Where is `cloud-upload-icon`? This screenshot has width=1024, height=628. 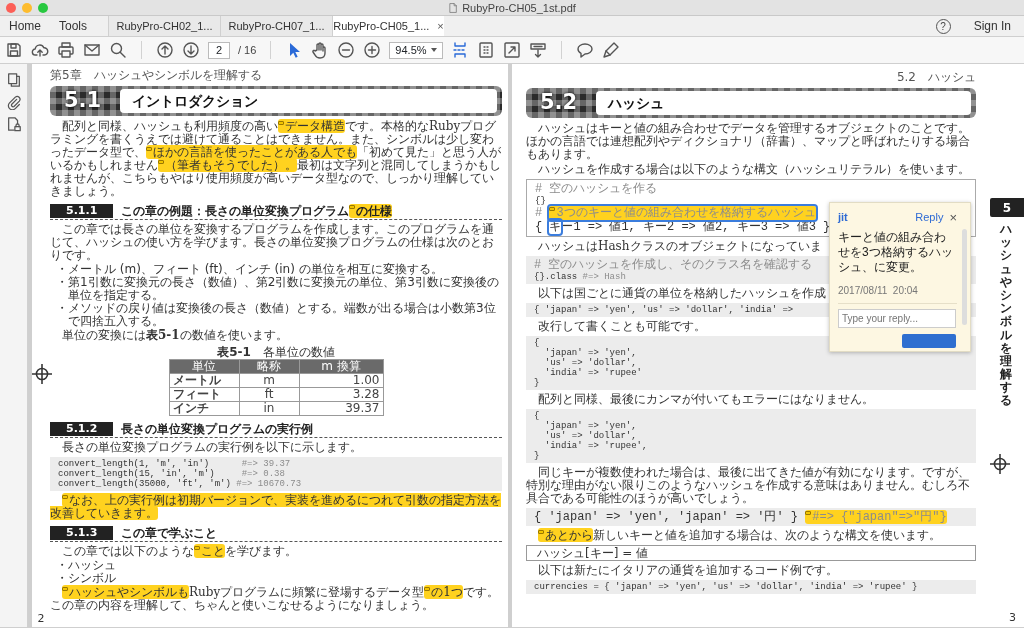
cloud-upload-icon is located at coordinates (40, 50).